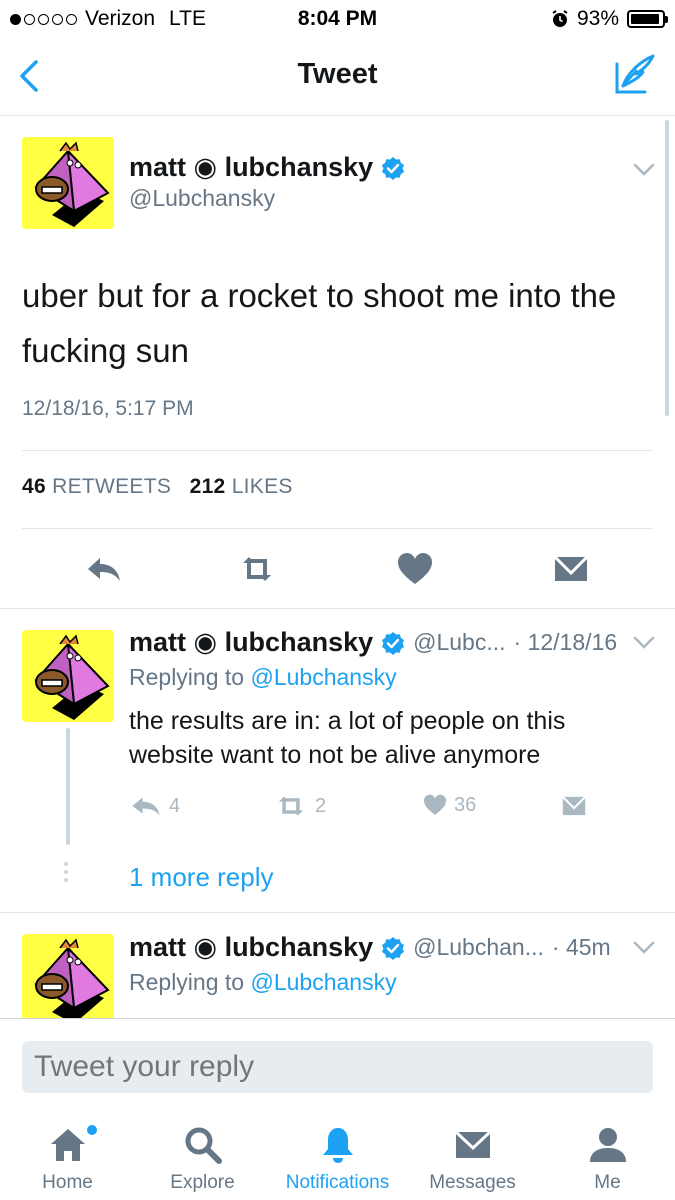  I want to click on reply-time: · 12/18/16, so click(565, 642).